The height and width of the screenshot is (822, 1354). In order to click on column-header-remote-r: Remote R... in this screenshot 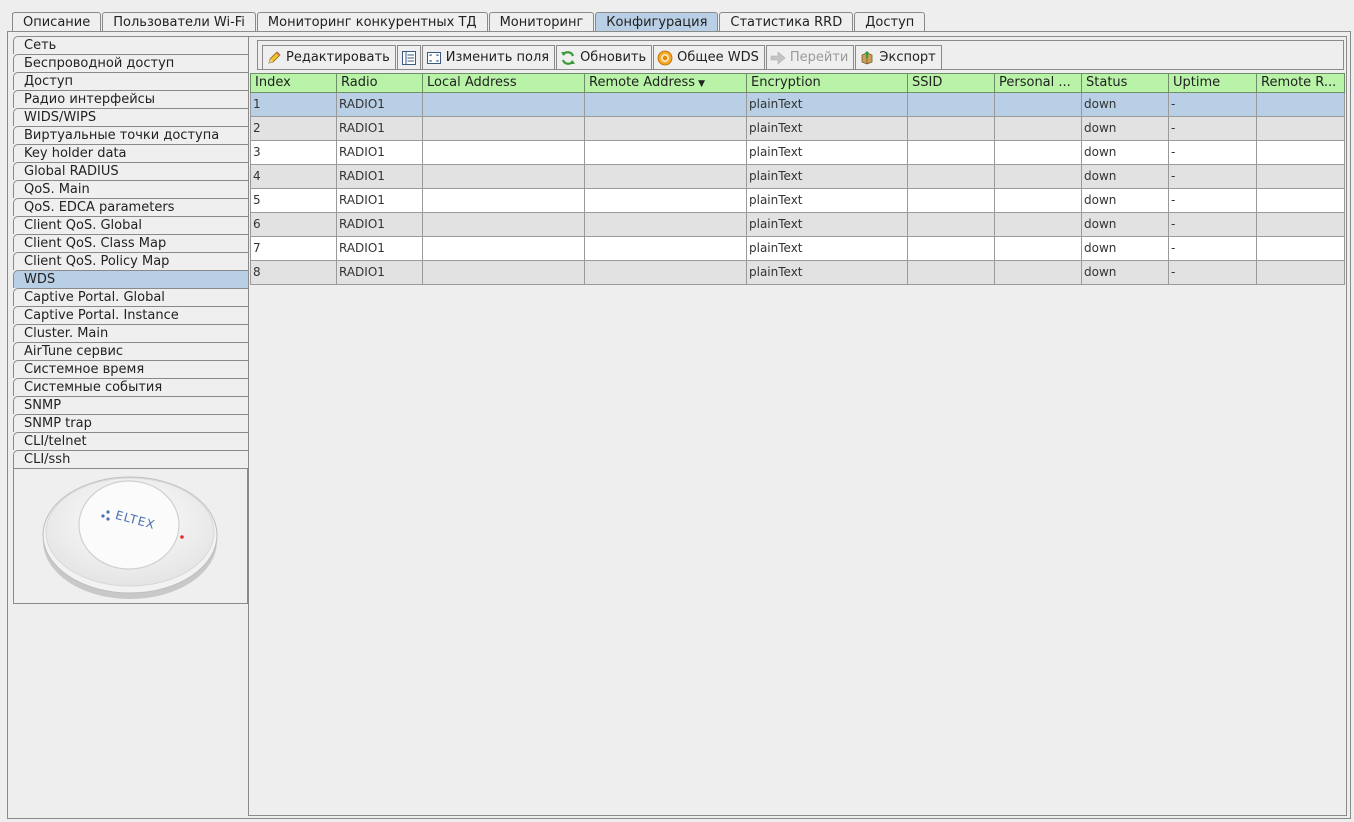, I will do `click(1301, 83)`.